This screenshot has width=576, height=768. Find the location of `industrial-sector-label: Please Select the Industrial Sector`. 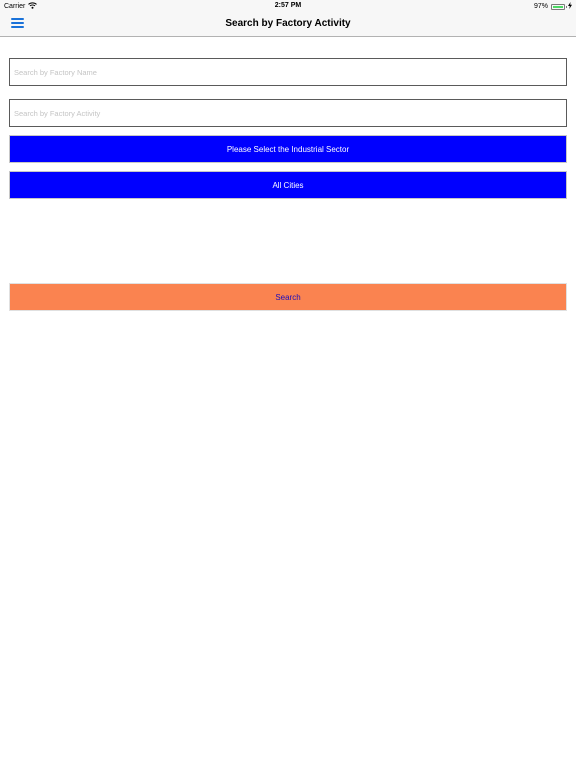

industrial-sector-label: Please Select the Industrial Sector is located at coordinates (288, 149).